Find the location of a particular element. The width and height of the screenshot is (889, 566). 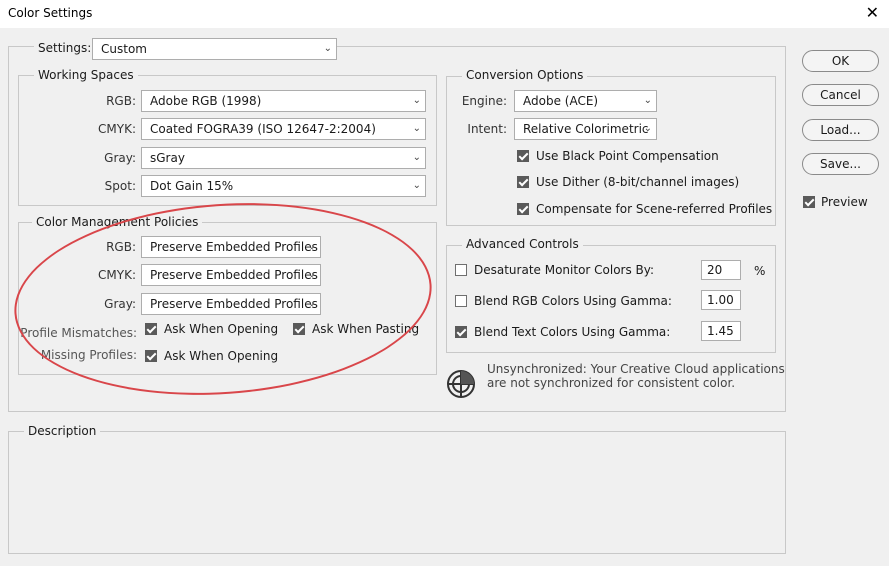

policy-cmyk-value: Preserve Embedded Profiles is located at coordinates (234, 275).